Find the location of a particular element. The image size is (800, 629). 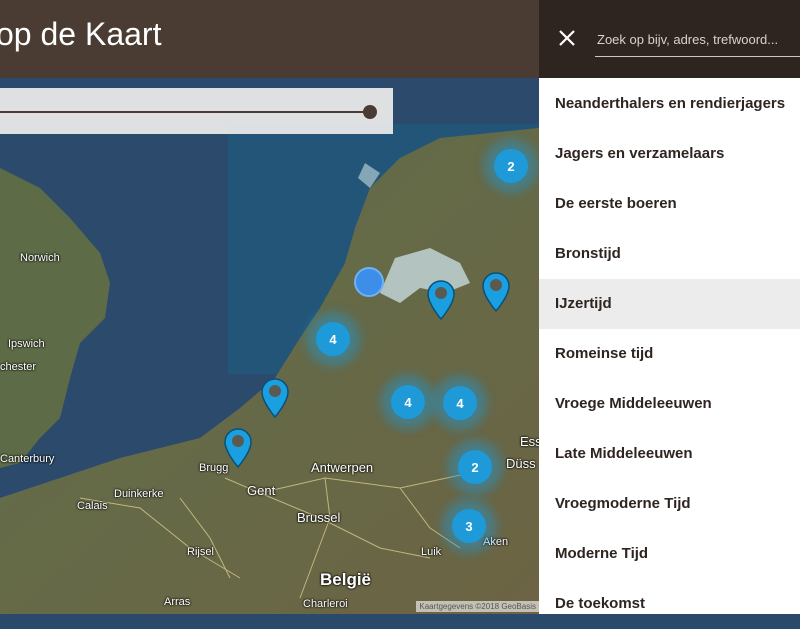

era-item: Romeinse tijd is located at coordinates (669, 354).